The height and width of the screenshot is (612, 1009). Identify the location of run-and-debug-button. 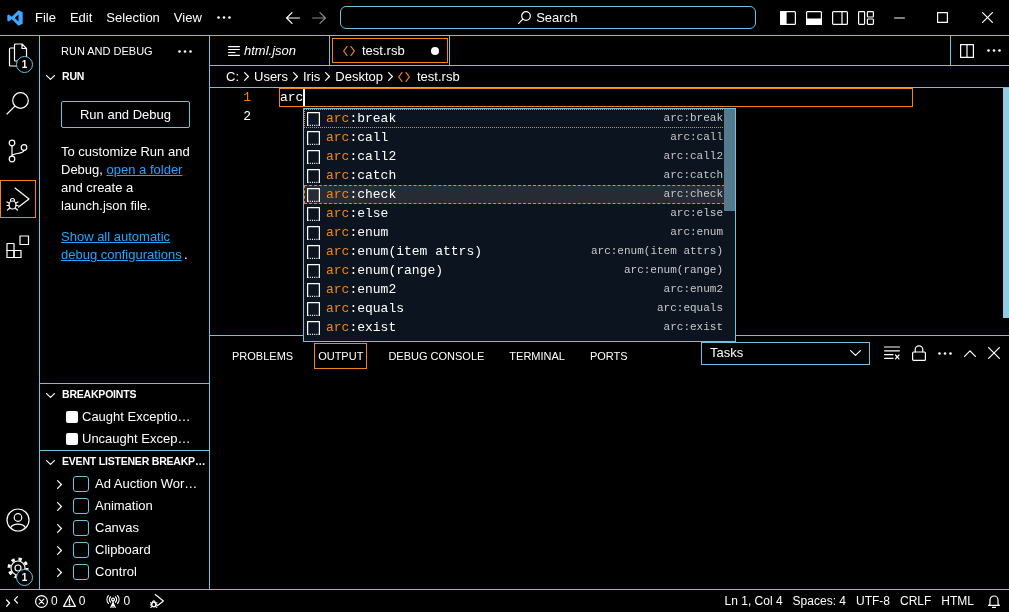
(18, 199).